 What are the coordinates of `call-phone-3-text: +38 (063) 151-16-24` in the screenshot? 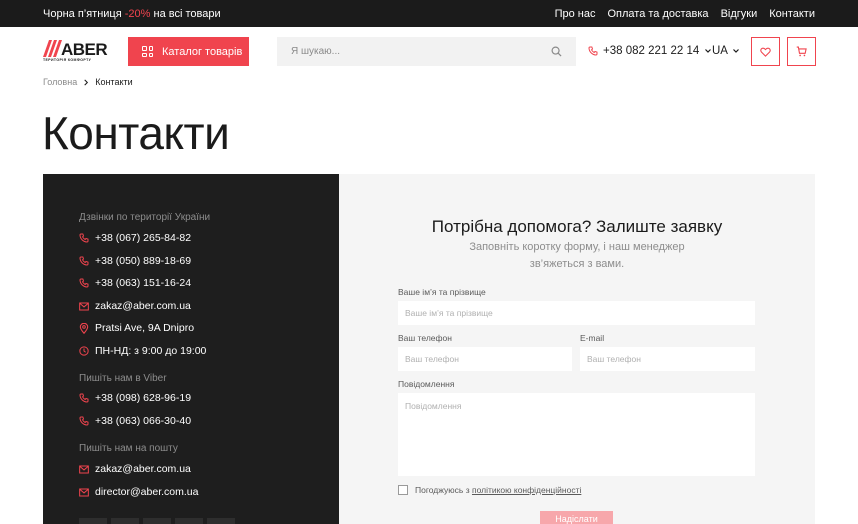 It's located at (143, 283).